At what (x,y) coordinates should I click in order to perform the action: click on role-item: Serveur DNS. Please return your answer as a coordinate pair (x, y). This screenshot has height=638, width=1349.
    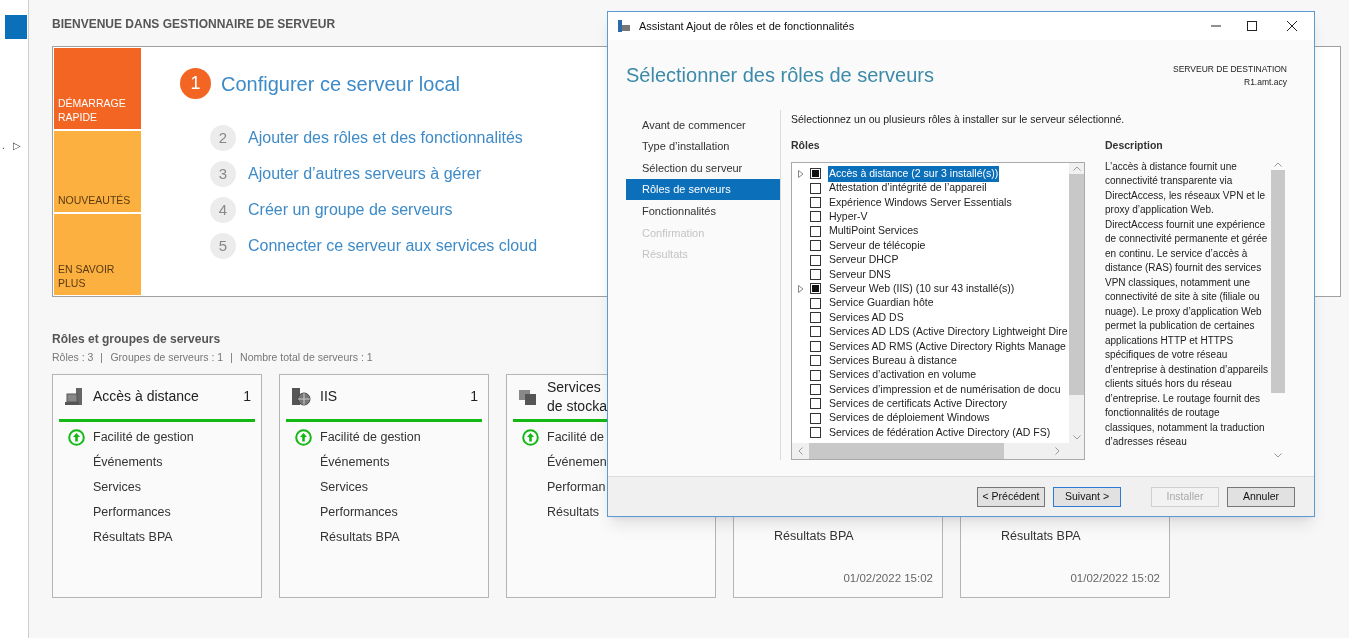
    Looking at the image, I should click on (860, 274).